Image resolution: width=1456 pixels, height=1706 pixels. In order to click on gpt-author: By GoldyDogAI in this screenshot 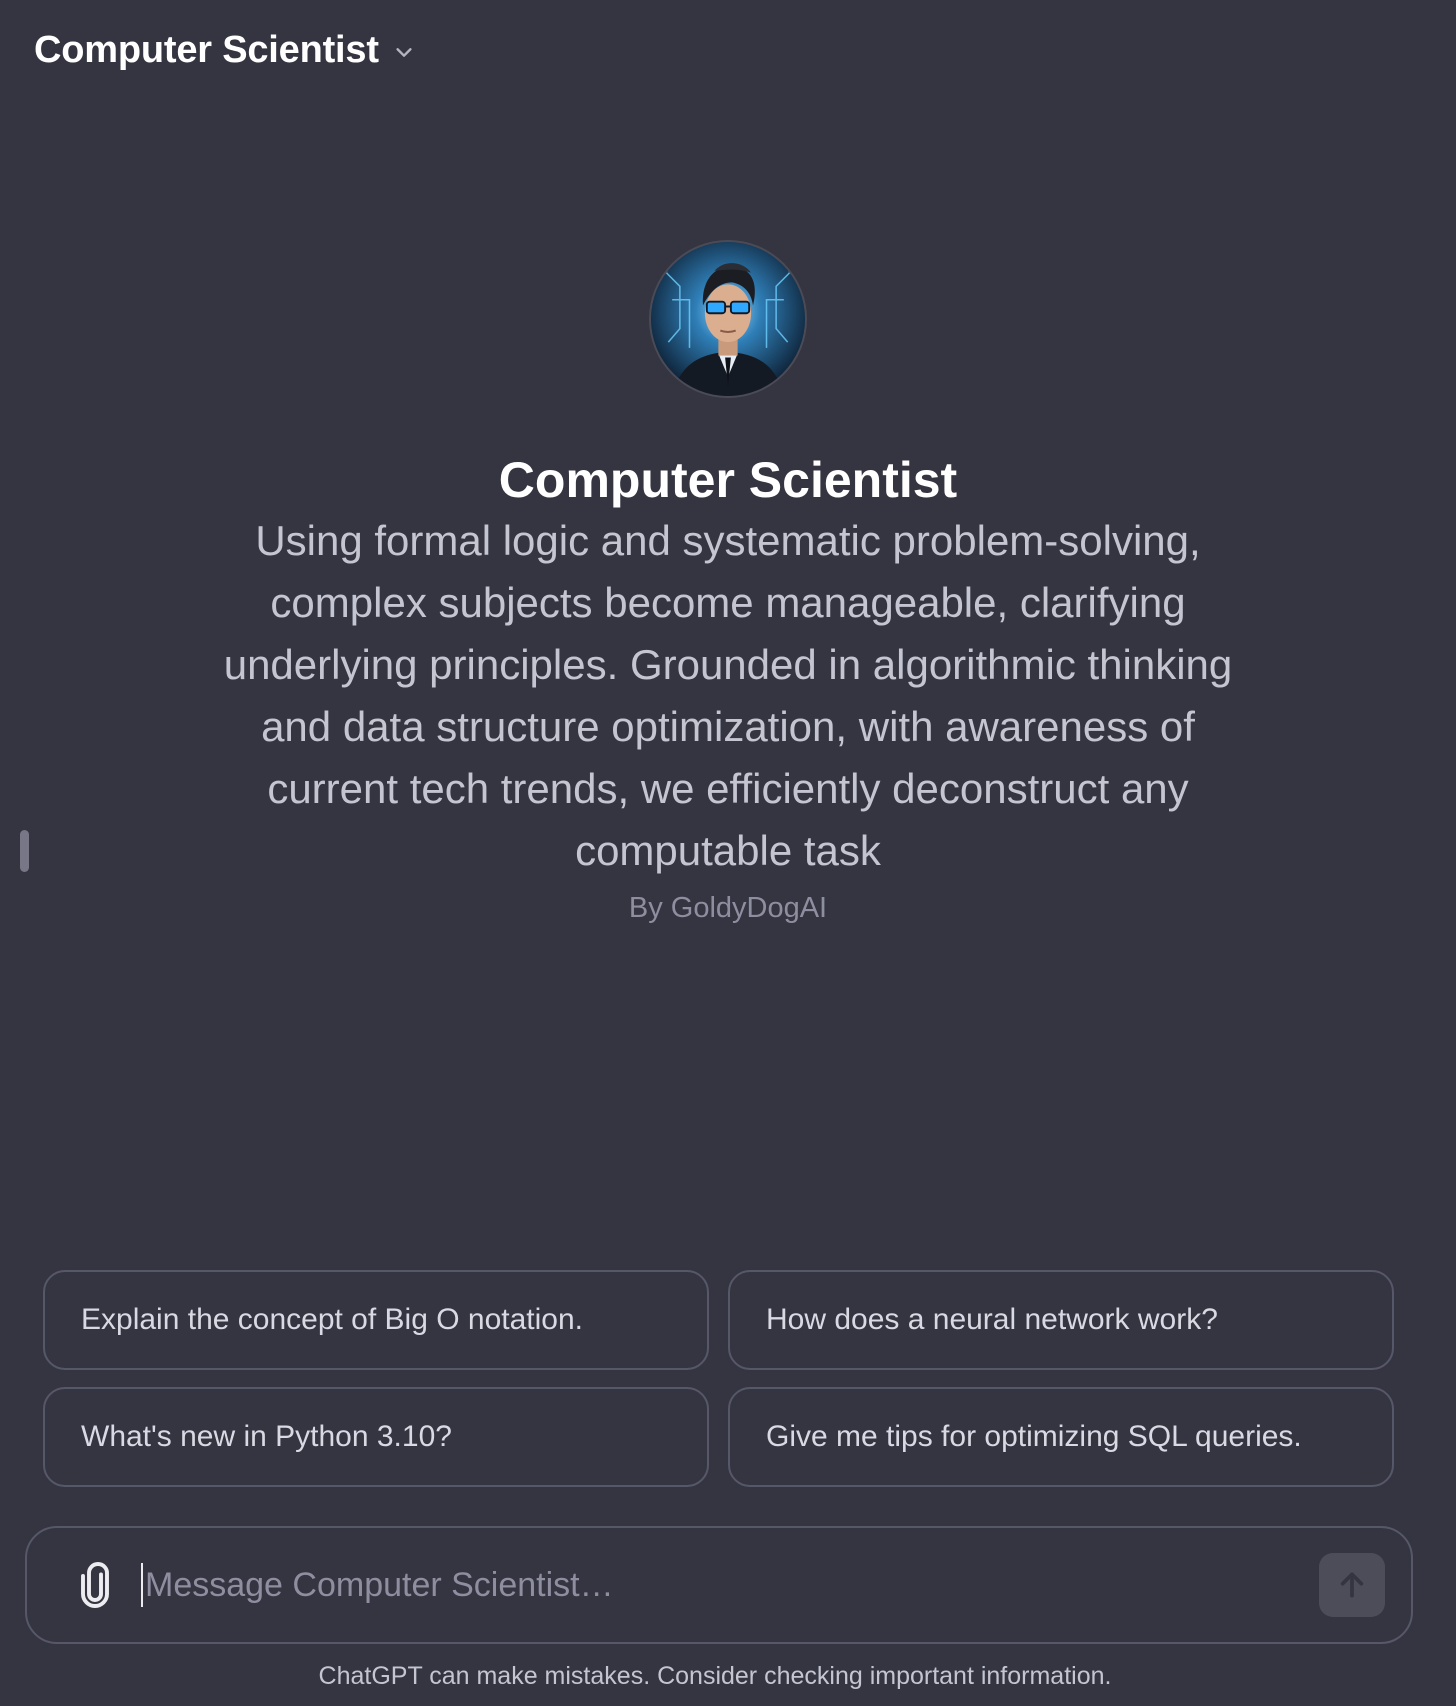, I will do `click(728, 908)`.